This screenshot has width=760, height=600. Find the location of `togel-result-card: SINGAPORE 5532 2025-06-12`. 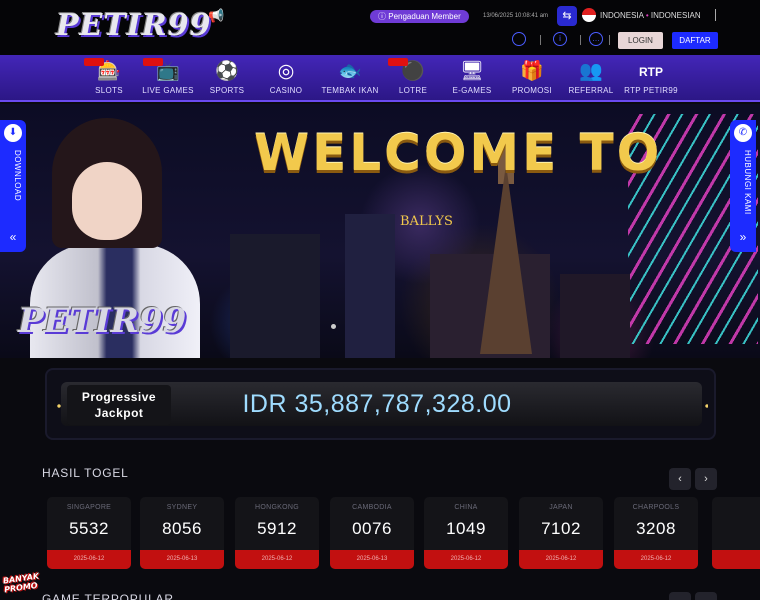

togel-result-card: SINGAPORE 5532 2025-06-12 is located at coordinates (89, 533).